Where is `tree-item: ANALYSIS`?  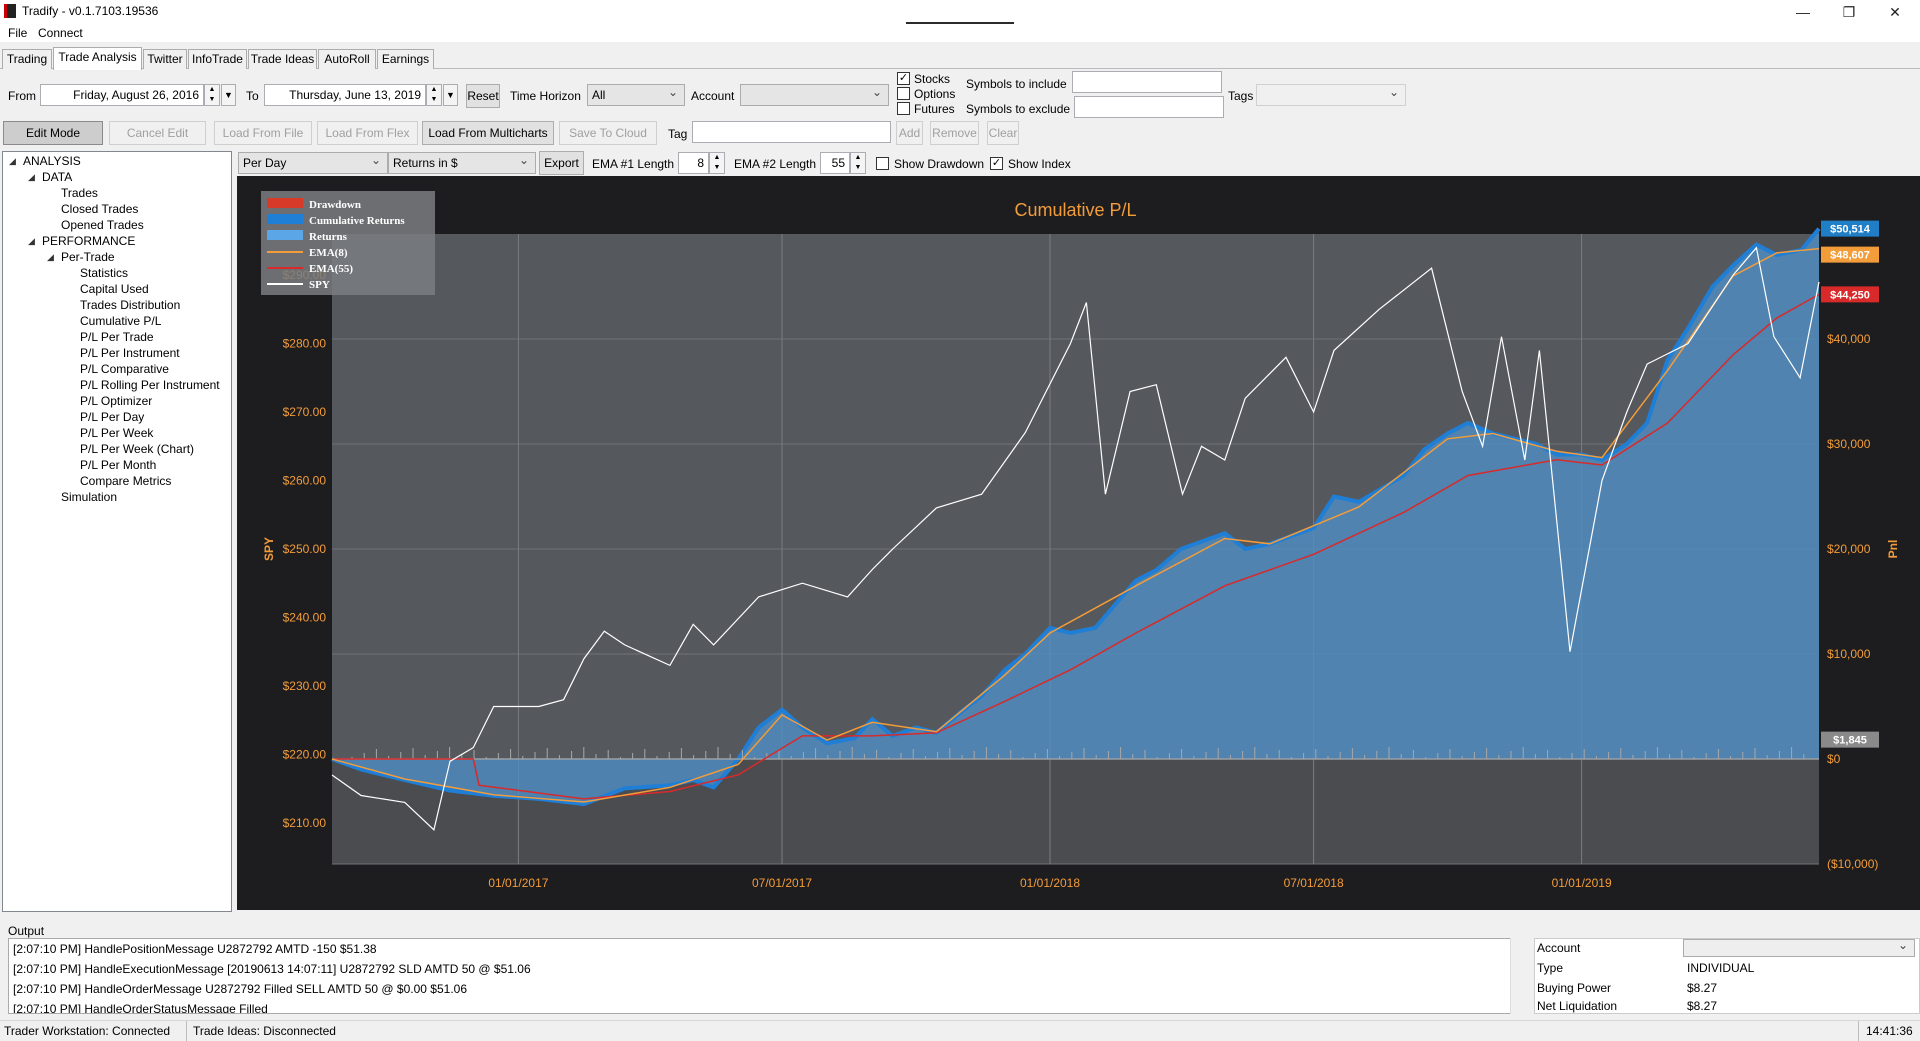 tree-item: ANALYSIS is located at coordinates (52, 161).